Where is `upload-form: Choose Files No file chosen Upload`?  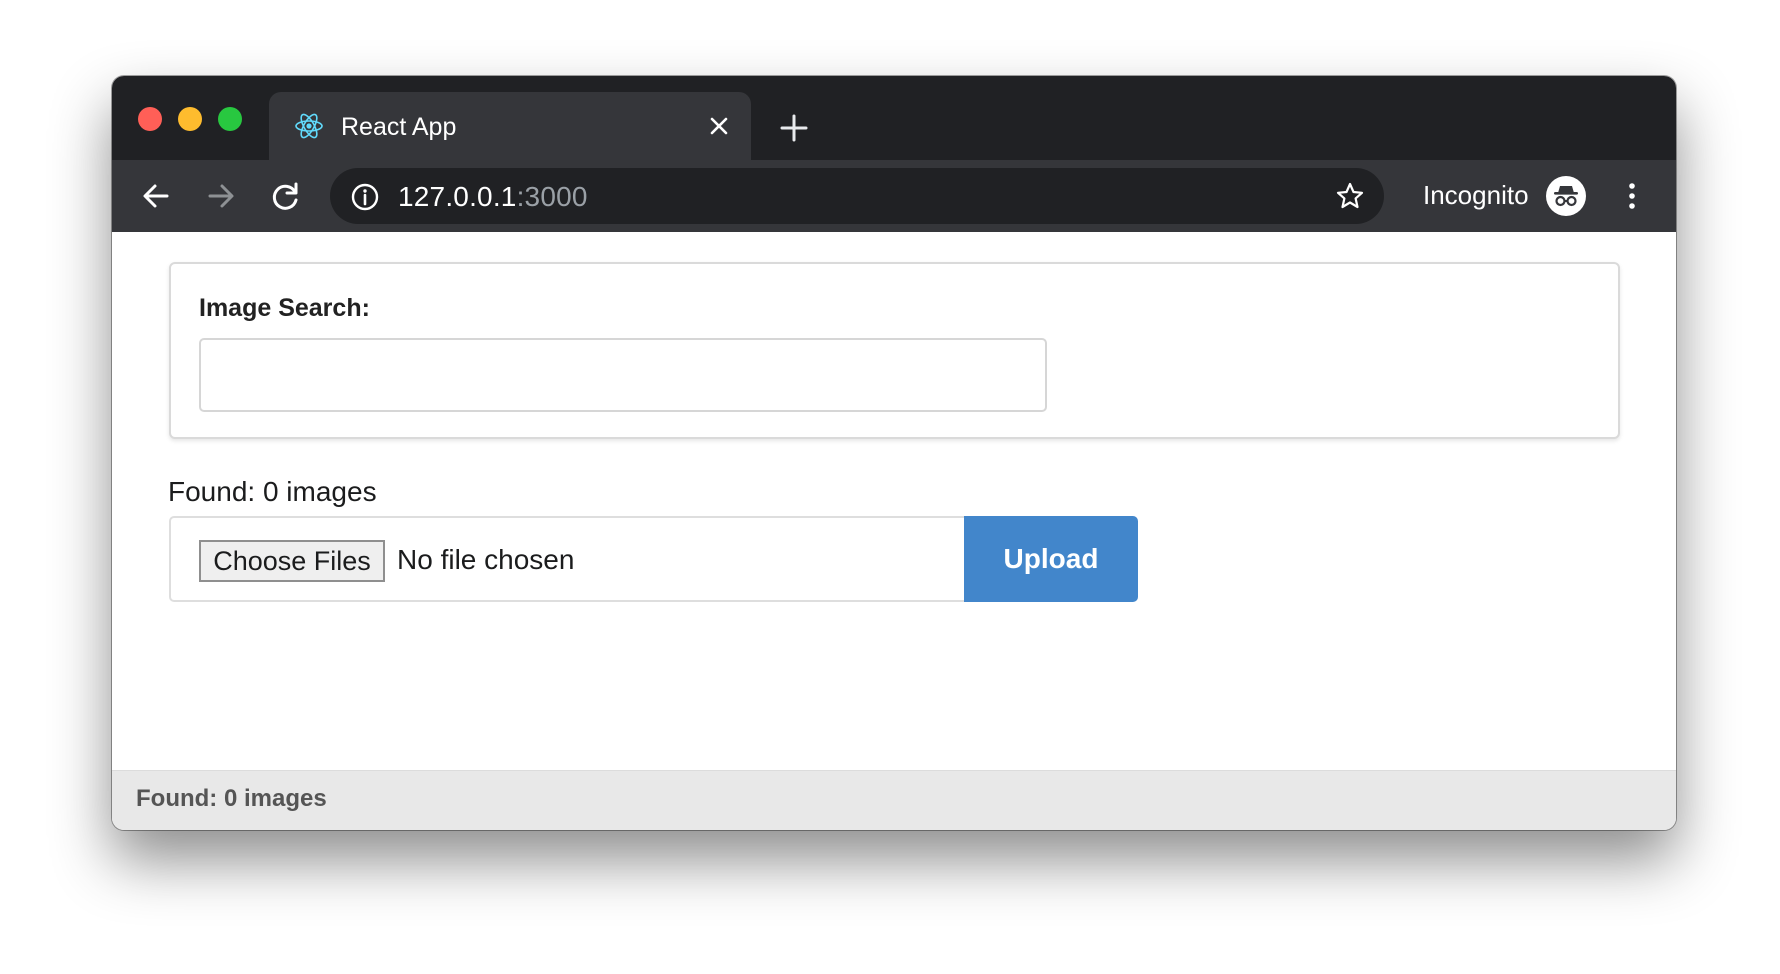 upload-form: Choose Files No file chosen Upload is located at coordinates (653, 559).